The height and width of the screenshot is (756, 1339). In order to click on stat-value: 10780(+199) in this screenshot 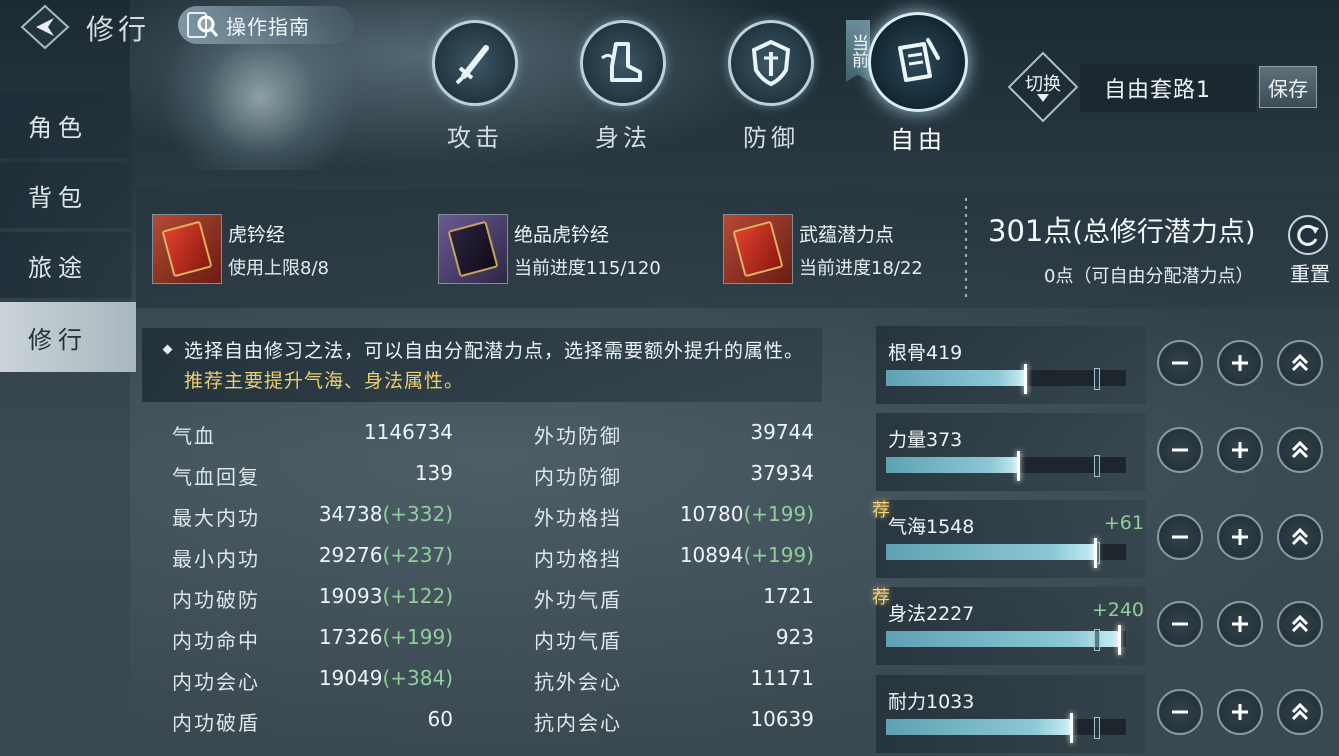, I will do `click(746, 514)`.